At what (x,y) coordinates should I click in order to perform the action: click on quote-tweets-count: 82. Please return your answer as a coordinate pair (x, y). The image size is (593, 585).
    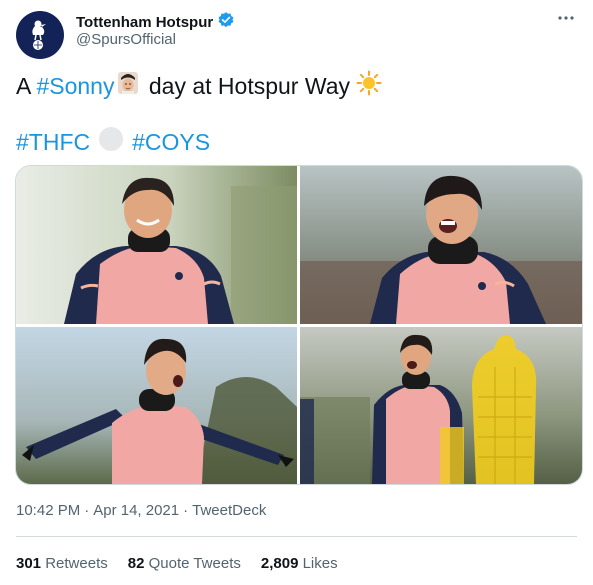
    Looking at the image, I should click on (136, 563).